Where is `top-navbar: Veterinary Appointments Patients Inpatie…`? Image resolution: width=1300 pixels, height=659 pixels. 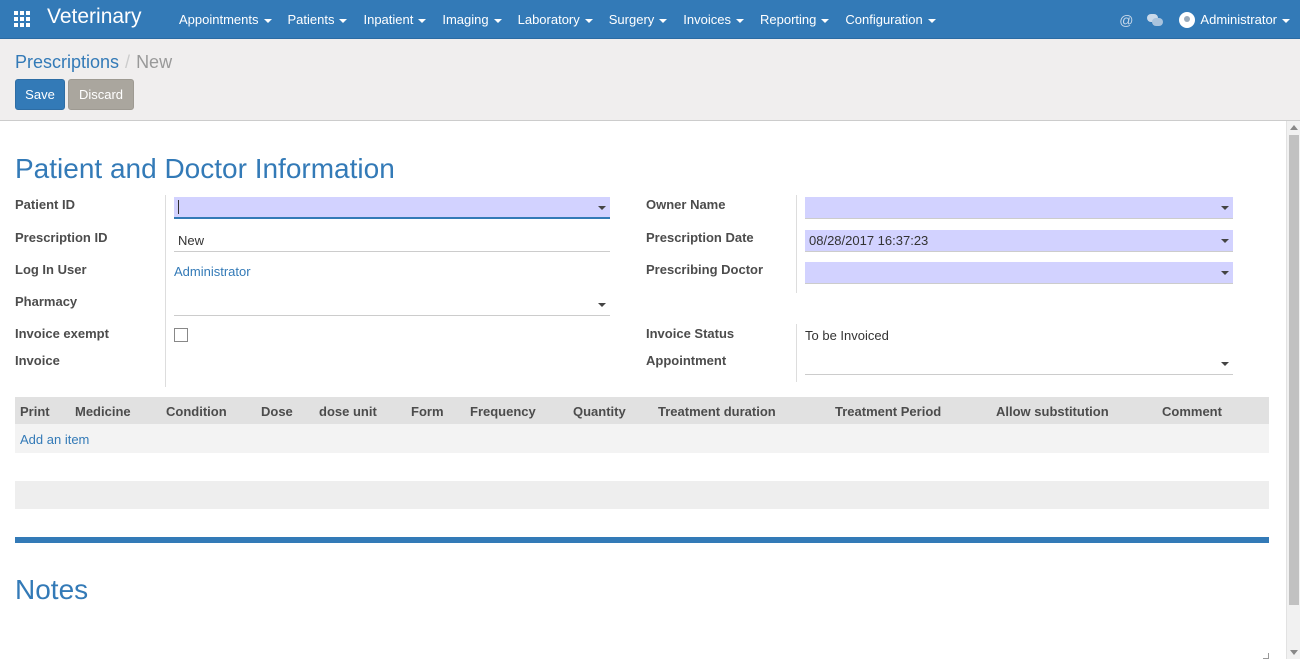
top-navbar: Veterinary Appointments Patients Inpatie… is located at coordinates (650, 19).